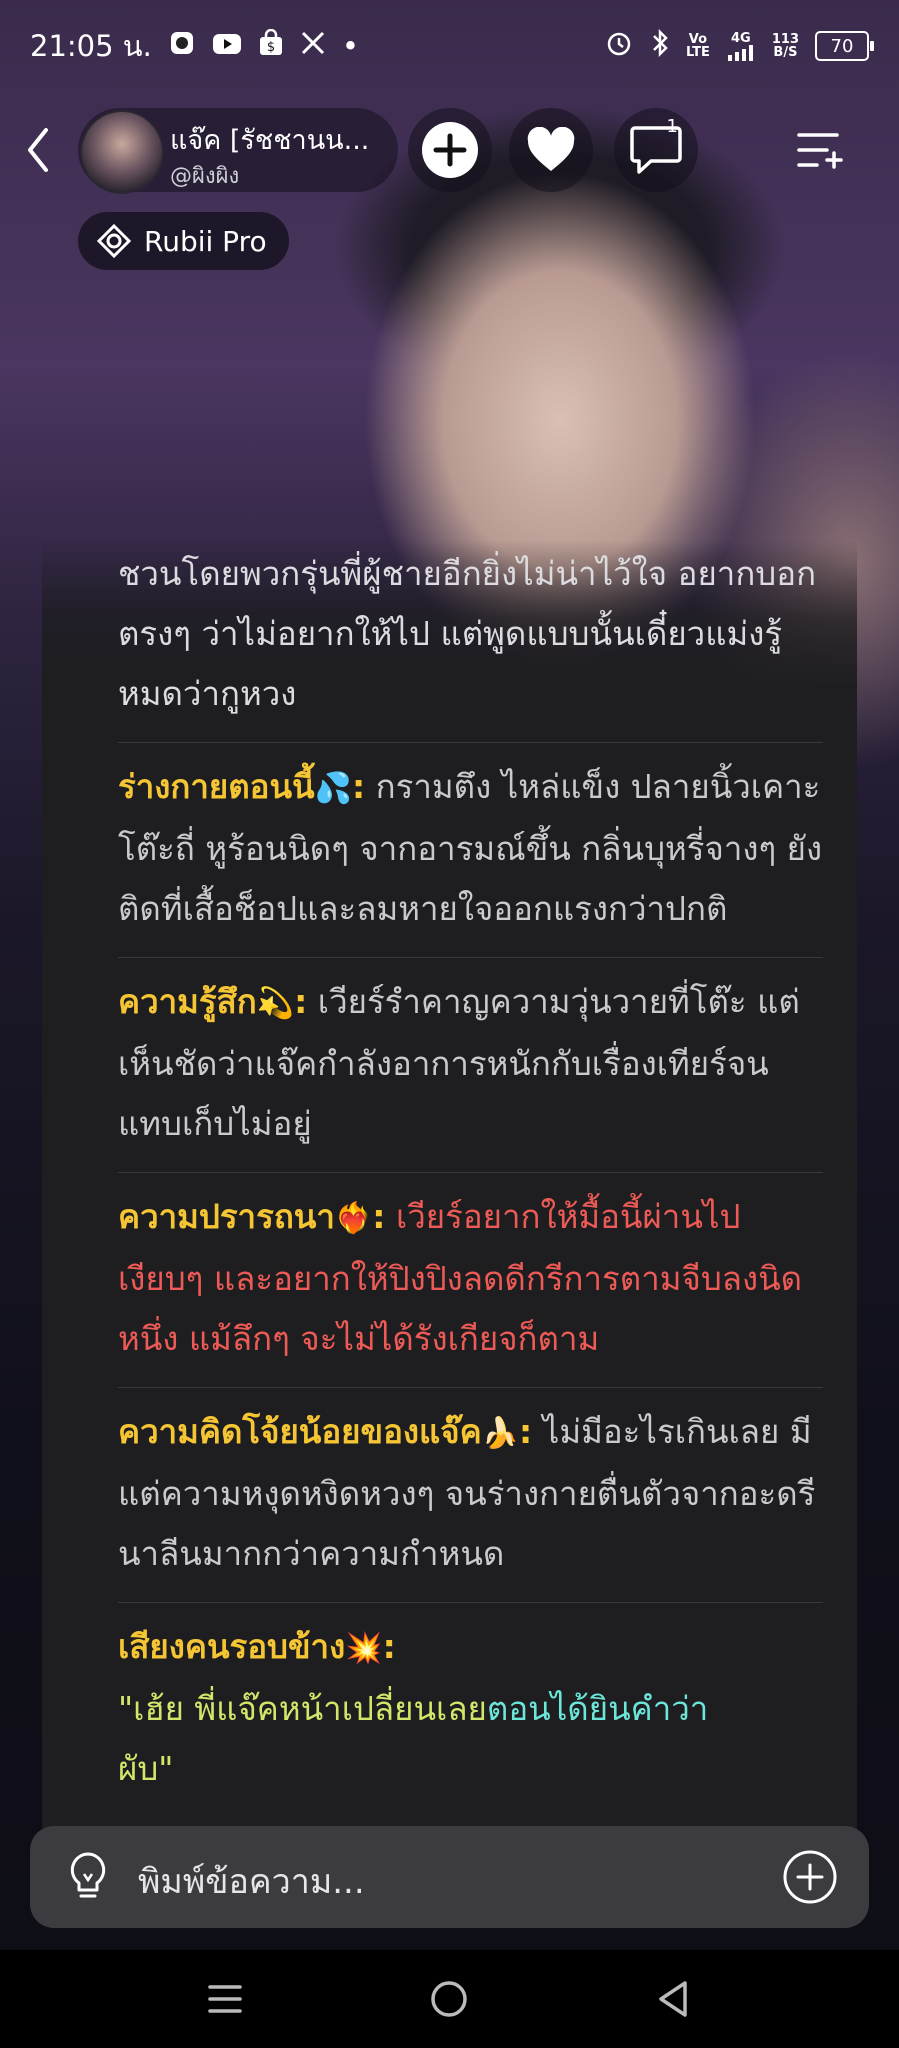  I want to click on status-bar: 21:05 น. $ • Vo LTE 4G 113 B/S 70, so click(449, 46).